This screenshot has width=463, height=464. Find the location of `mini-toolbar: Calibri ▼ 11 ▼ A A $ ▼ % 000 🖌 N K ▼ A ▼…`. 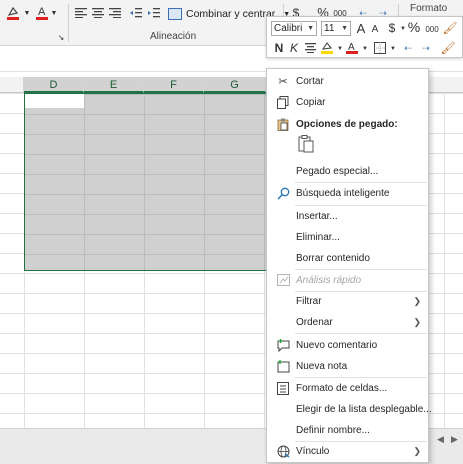

mini-toolbar: Calibri ▼ 11 ▼ A A $ ▼ % 000 🖌 N K ▼ A ▼… is located at coordinates (364, 37).